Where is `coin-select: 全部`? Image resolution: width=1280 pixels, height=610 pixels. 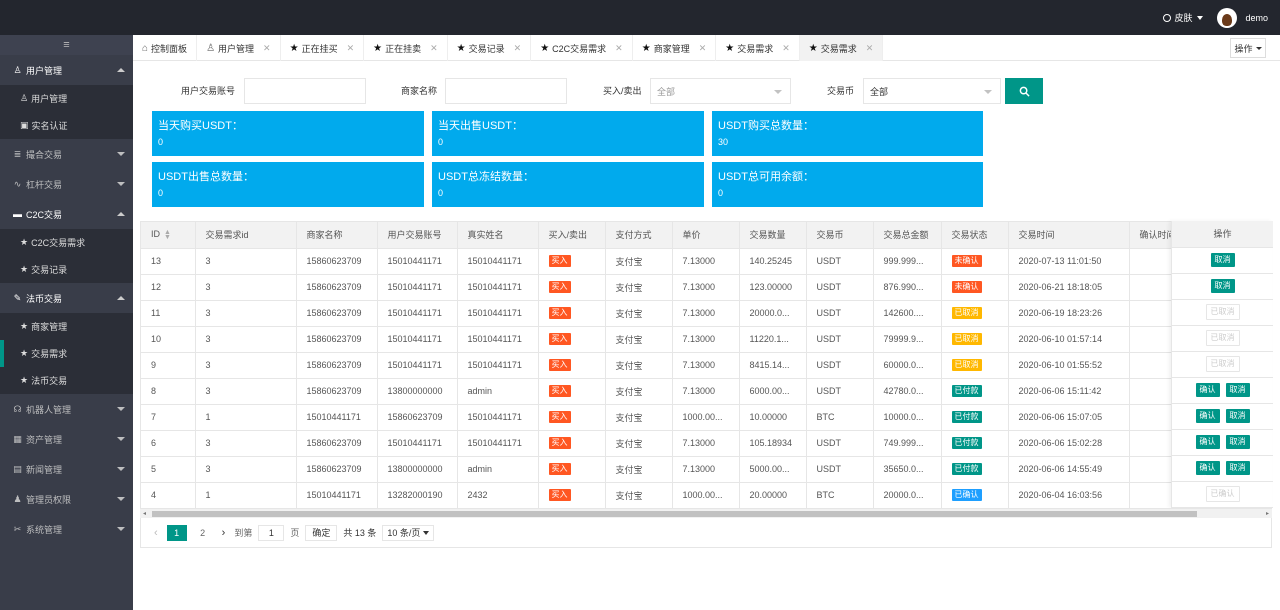
coin-select: 全部 is located at coordinates (932, 91).